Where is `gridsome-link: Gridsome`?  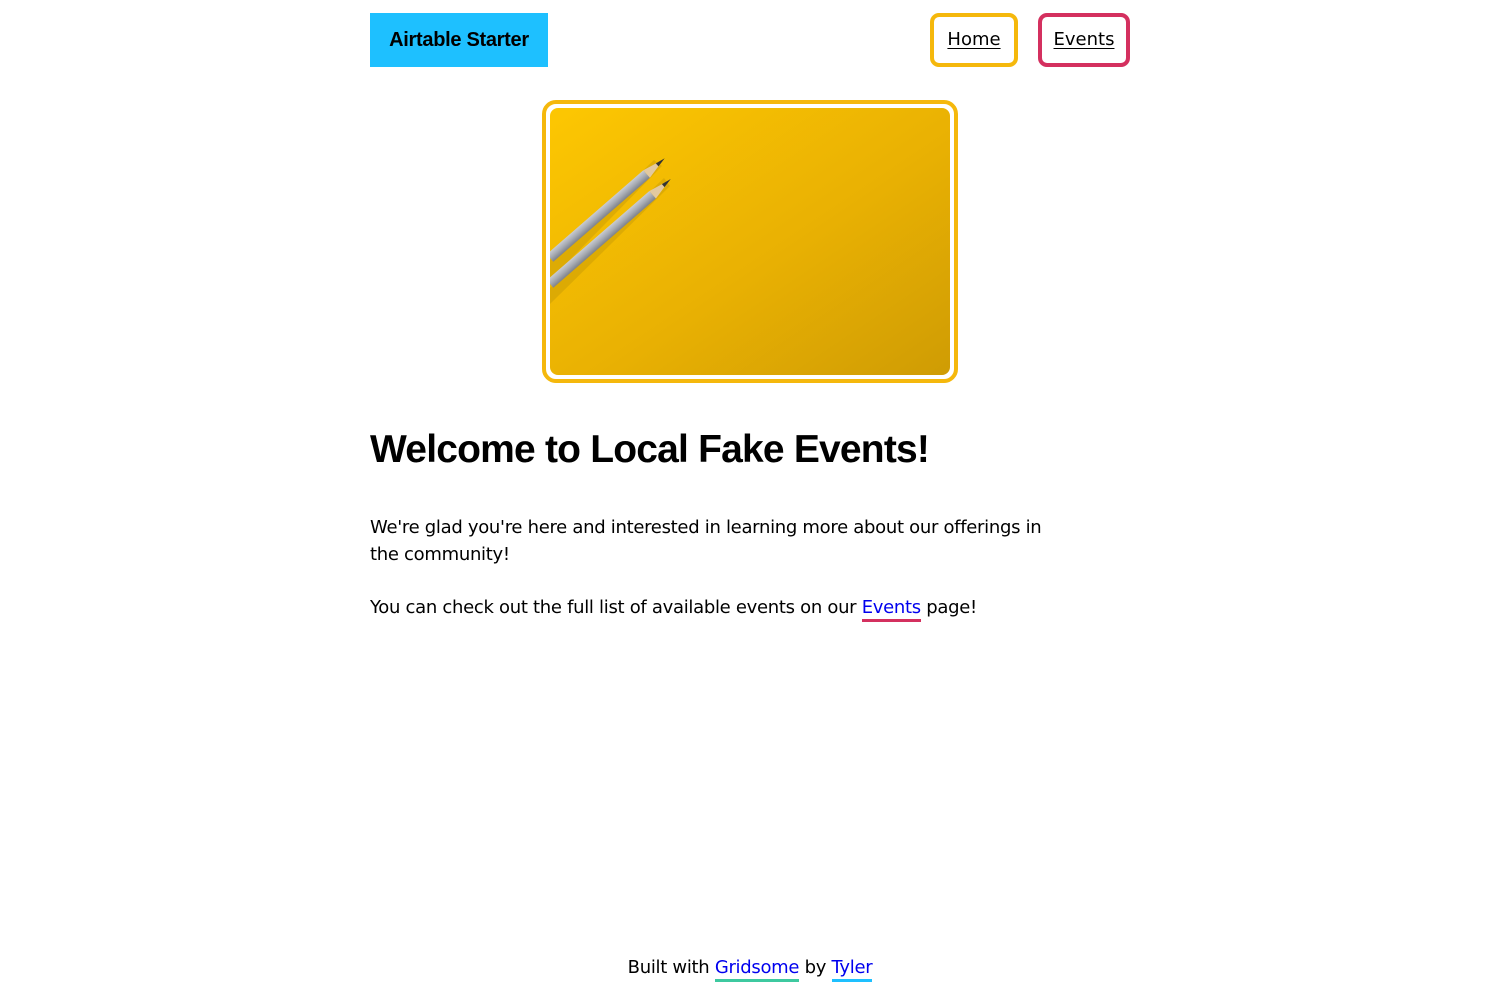
gridsome-link: Gridsome is located at coordinates (756, 969).